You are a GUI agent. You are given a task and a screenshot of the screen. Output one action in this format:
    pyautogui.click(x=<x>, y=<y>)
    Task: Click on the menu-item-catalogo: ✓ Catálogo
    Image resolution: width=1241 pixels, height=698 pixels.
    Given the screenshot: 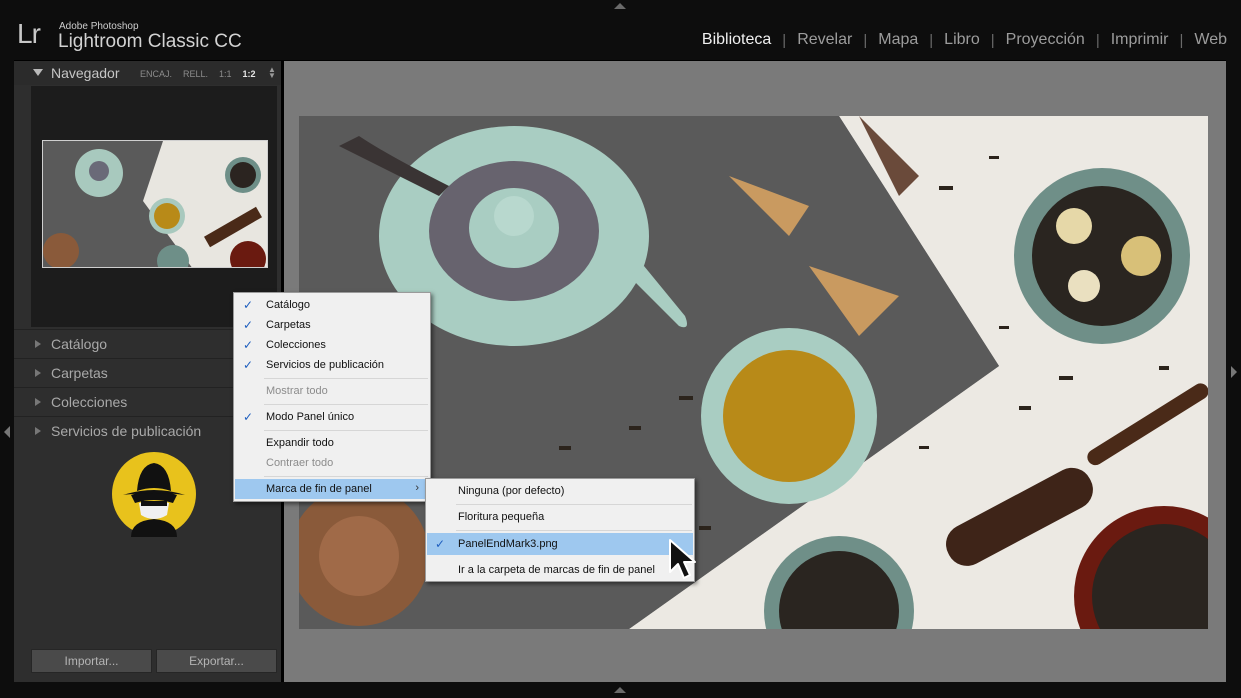 What is the action you would take?
    pyautogui.click(x=332, y=305)
    